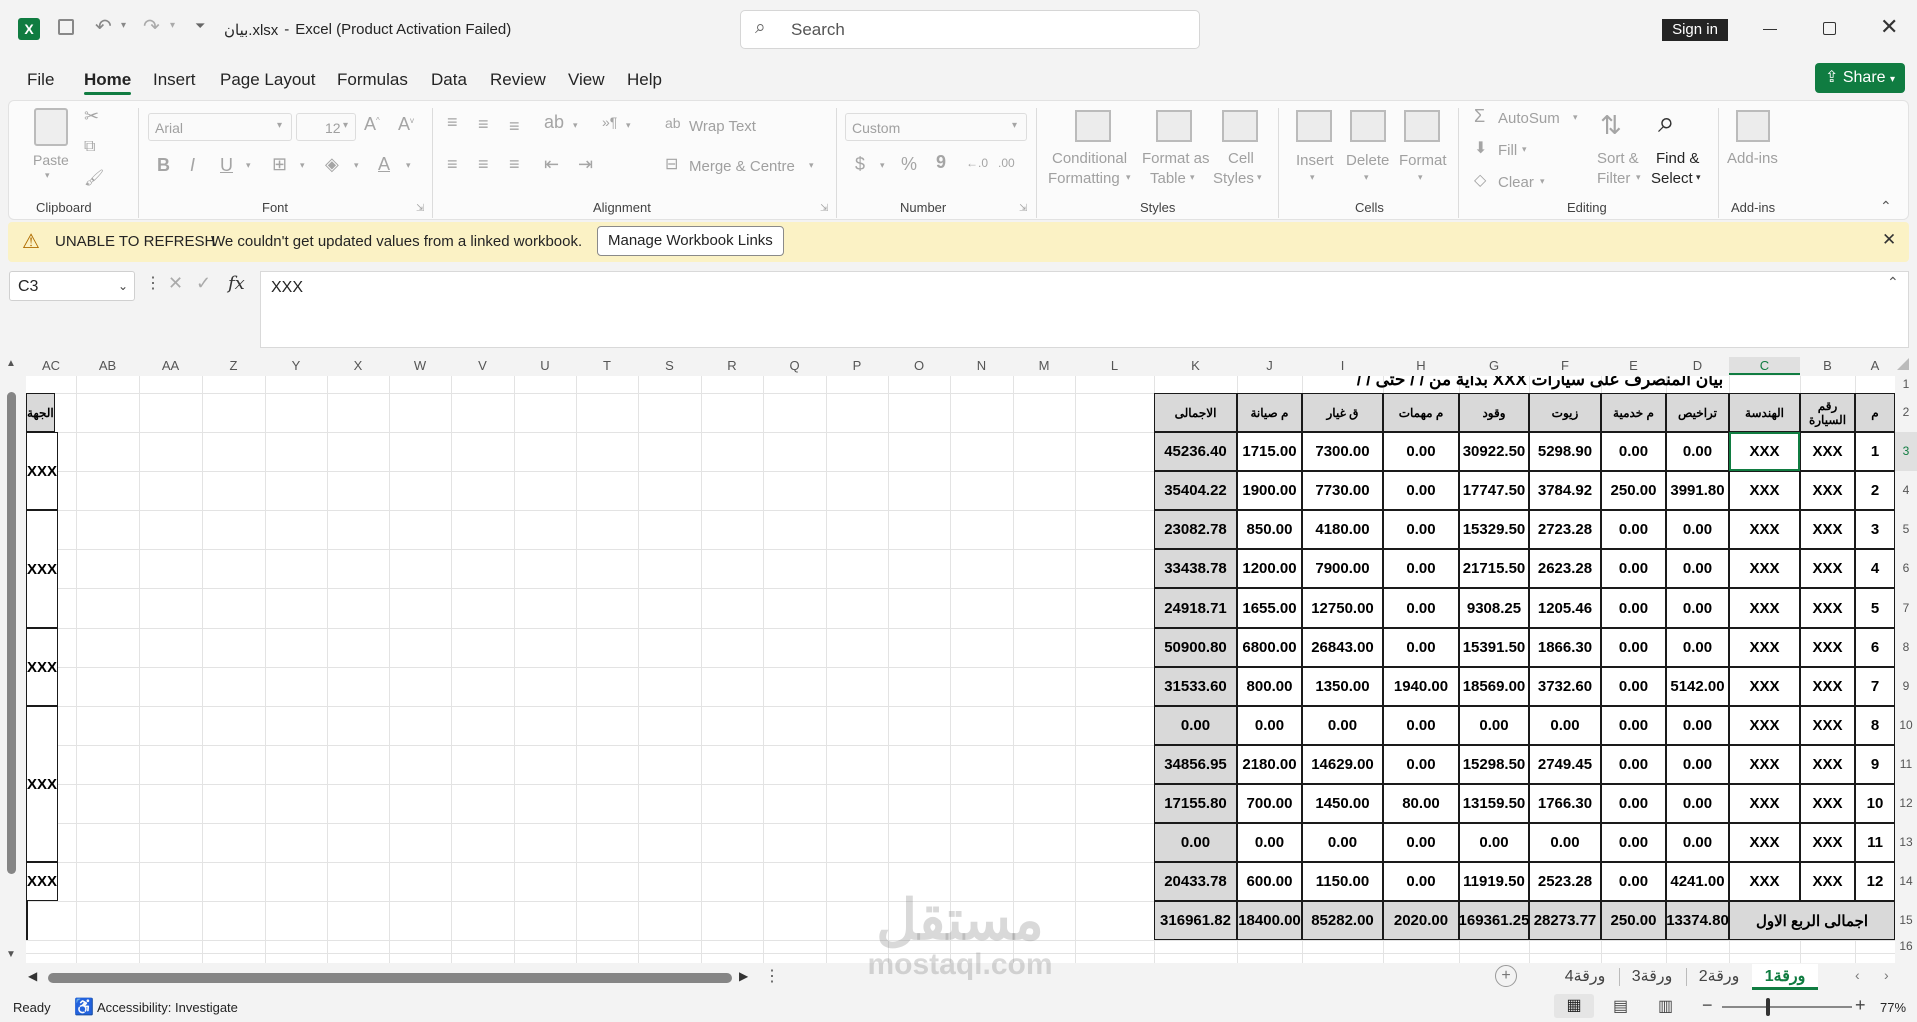 The image size is (1917, 1022). What do you see at coordinates (175, 283) in the screenshot?
I see `cancel-entry-icon: ✕` at bounding box center [175, 283].